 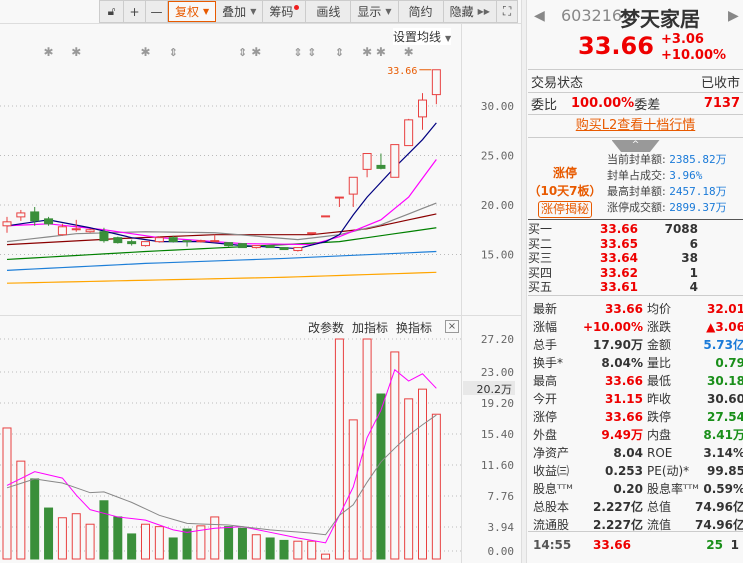 What do you see at coordinates (635, 345) in the screenshot?
I see `stat-row: 总手 17.90万 金额 5.73亿` at bounding box center [635, 345].